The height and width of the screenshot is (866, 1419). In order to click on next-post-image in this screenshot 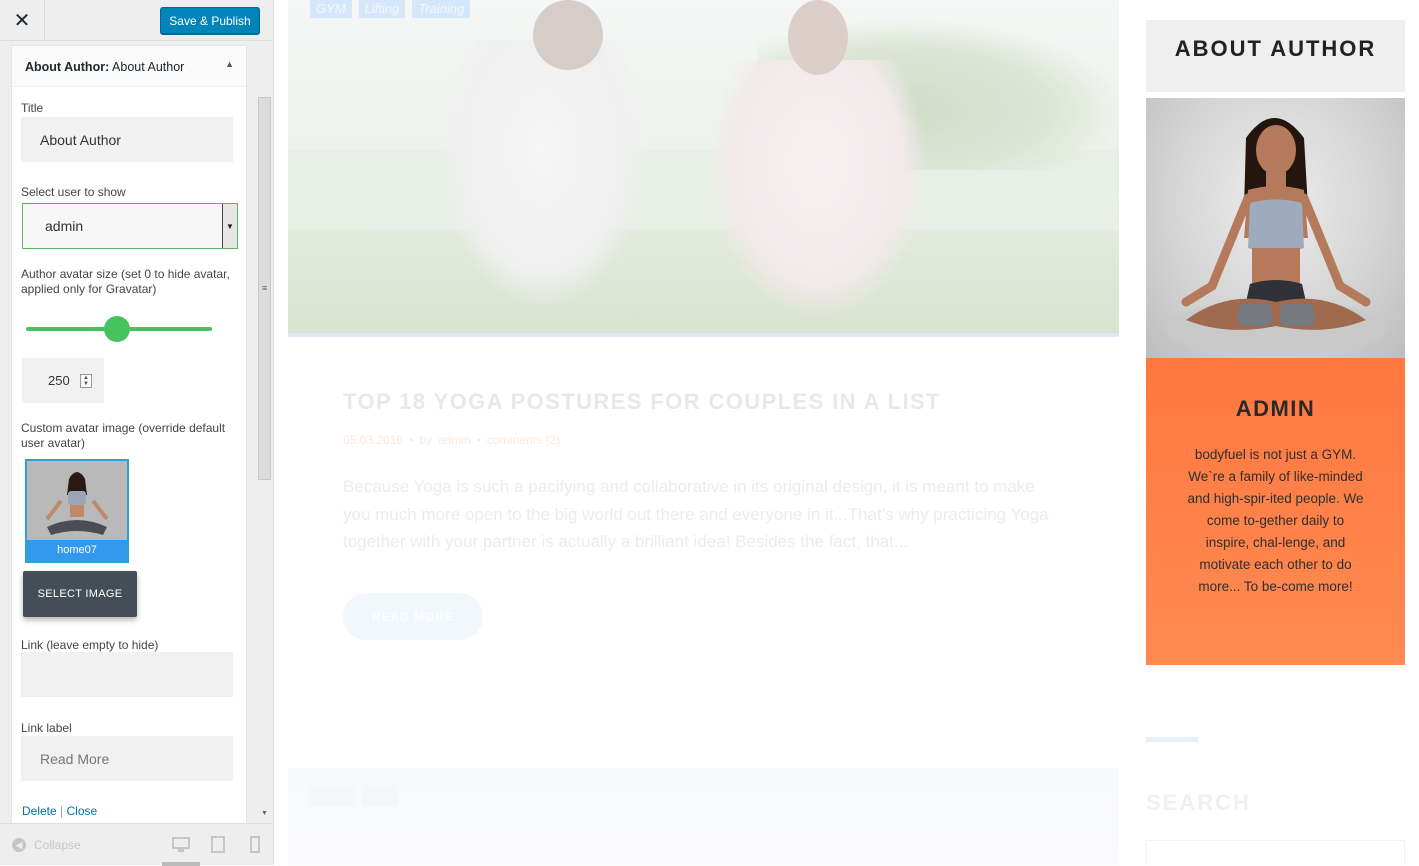, I will do `click(703, 816)`.